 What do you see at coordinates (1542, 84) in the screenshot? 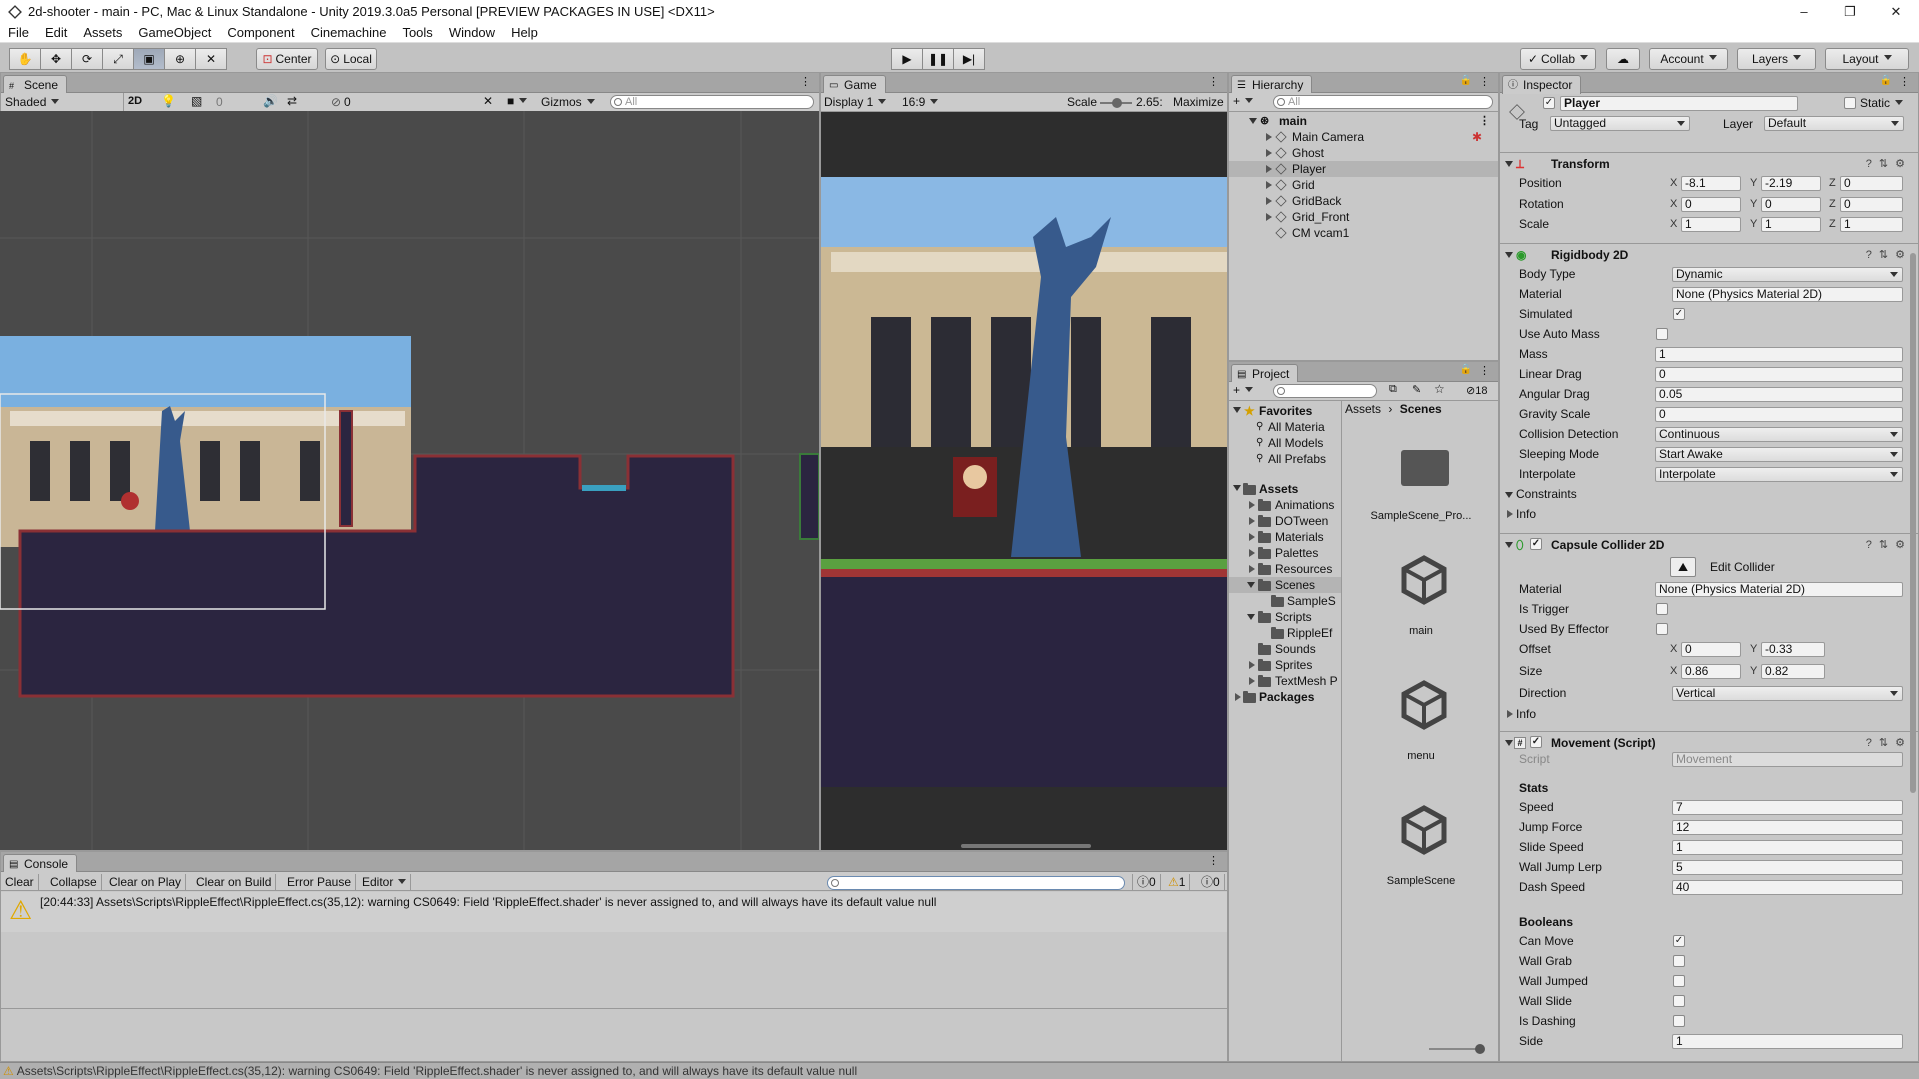
I see `tab-inspector: ⓘ Inspector` at bounding box center [1542, 84].